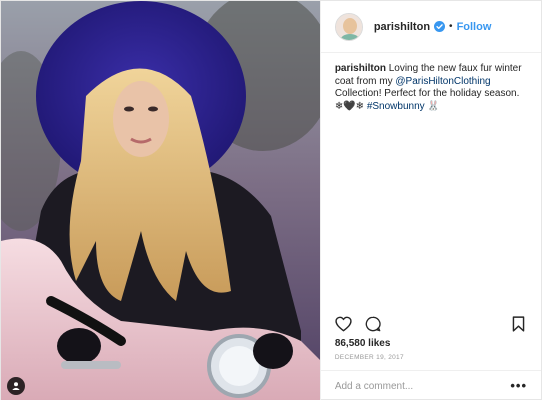 The image size is (542, 400). What do you see at coordinates (369, 357) in the screenshot?
I see `post-date: DECEMBER 19, 2017` at bounding box center [369, 357].